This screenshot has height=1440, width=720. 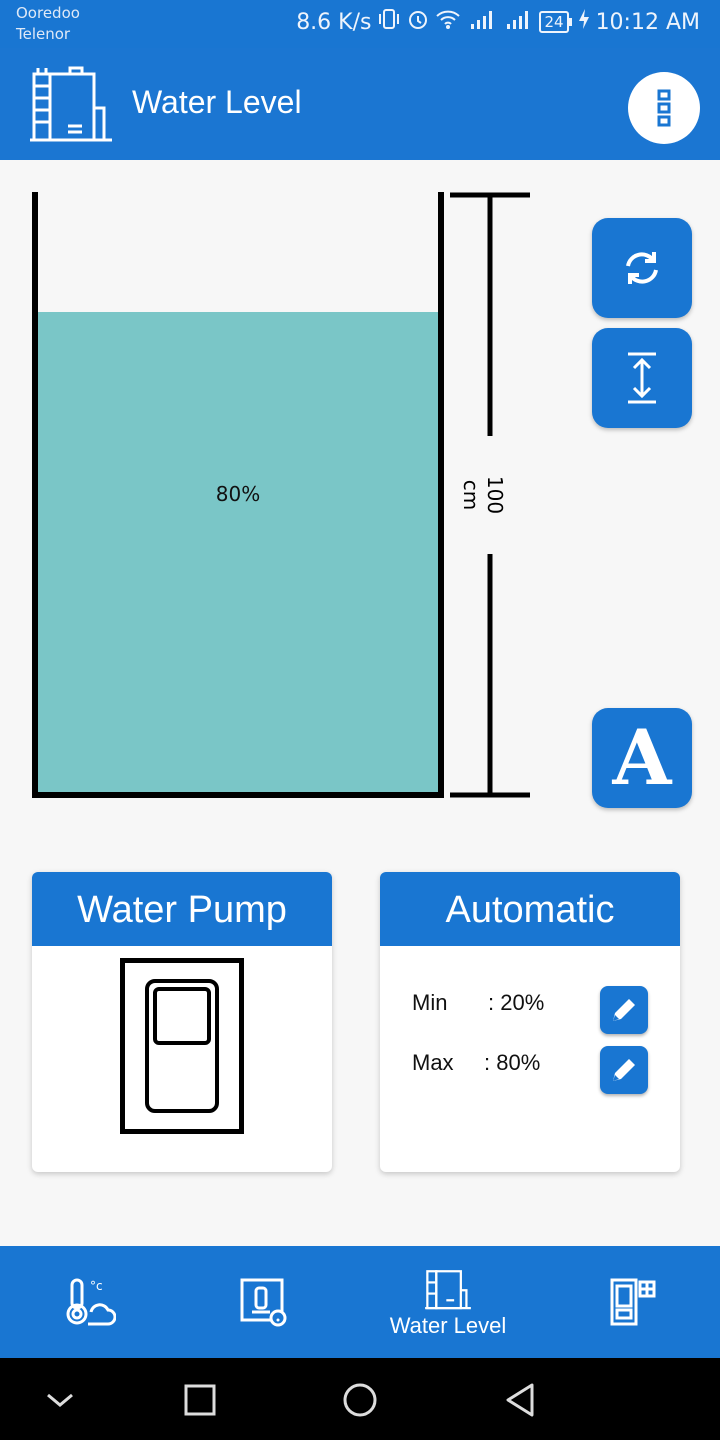 What do you see at coordinates (483, 495) in the screenshot?
I see `tank-height-label: 100 cm` at bounding box center [483, 495].